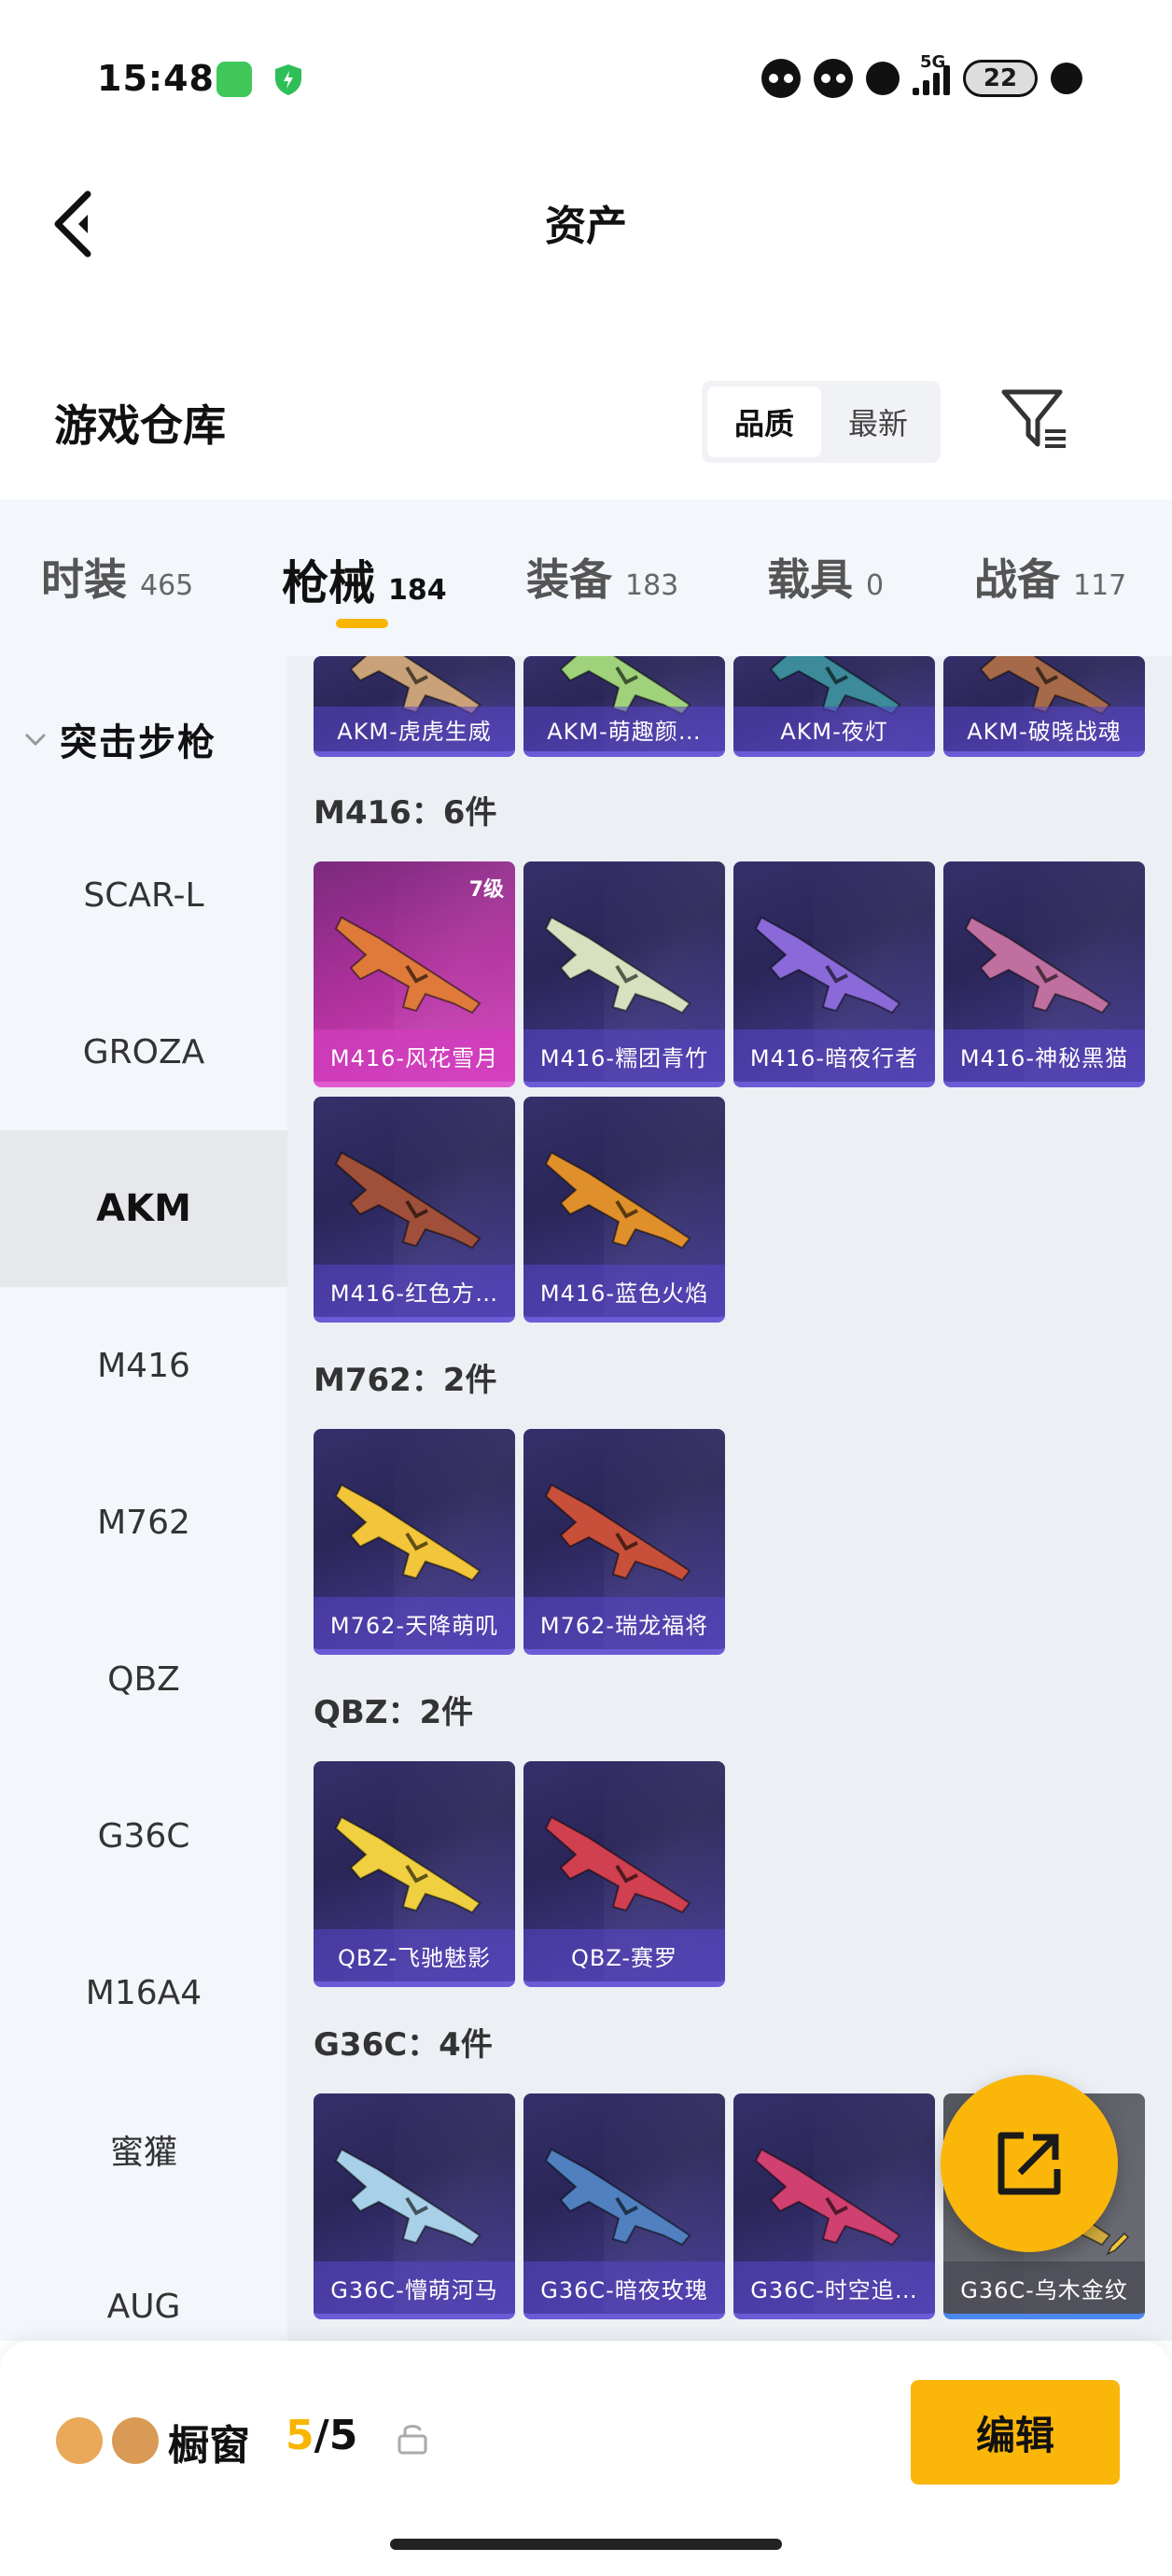 The image size is (1172, 2576). What do you see at coordinates (143, 2284) in the screenshot?
I see `sidebar-item-aug: AUG` at bounding box center [143, 2284].